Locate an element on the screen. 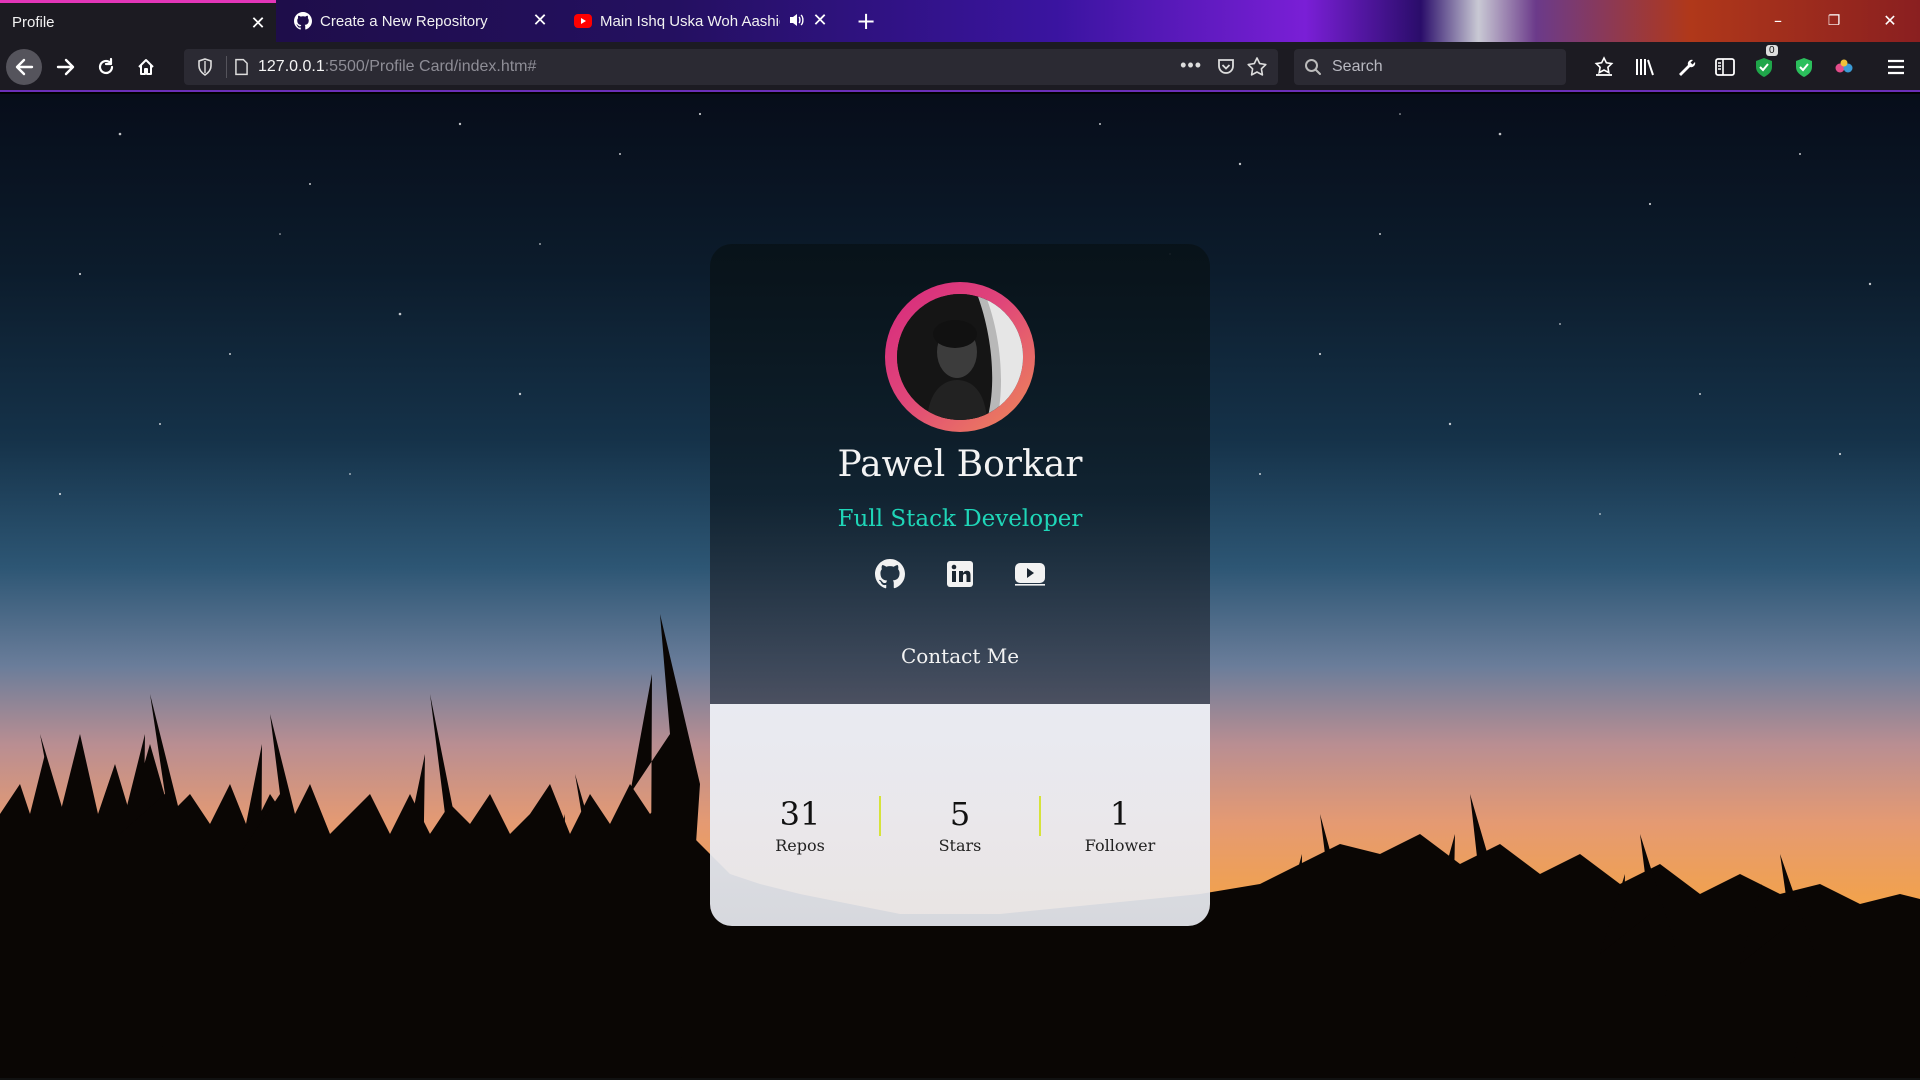 Image resolution: width=1920 pixels, height=1080 pixels. stat-label: Repos is located at coordinates (800, 845).